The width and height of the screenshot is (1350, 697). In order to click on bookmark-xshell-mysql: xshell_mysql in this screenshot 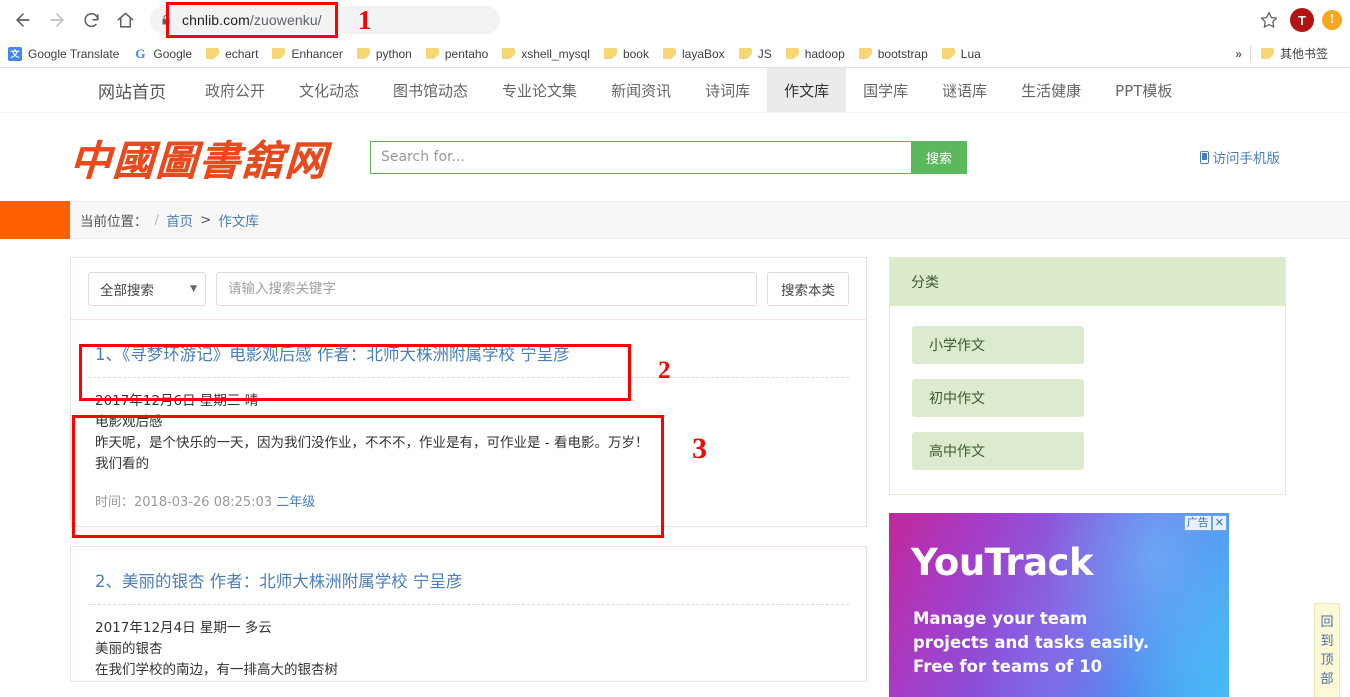, I will do `click(546, 54)`.